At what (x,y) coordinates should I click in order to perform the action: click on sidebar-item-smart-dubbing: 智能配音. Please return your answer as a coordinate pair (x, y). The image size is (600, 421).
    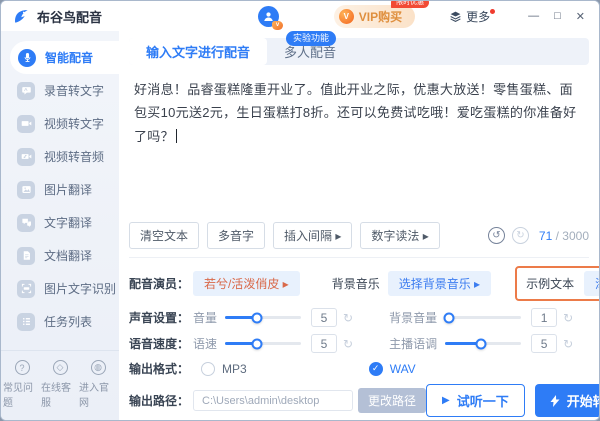
    Looking at the image, I should click on (64, 57).